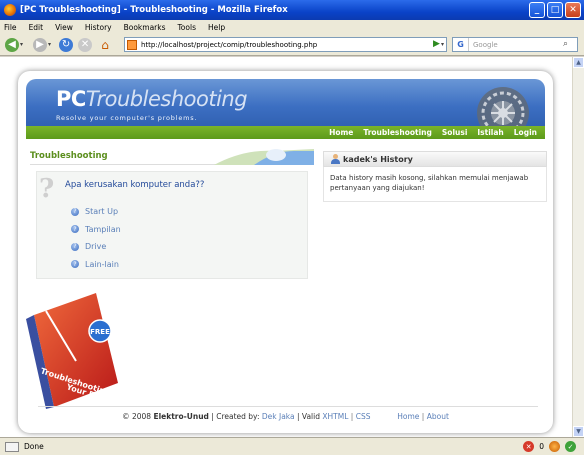 This screenshot has width=584, height=455. What do you see at coordinates (172, 157) in the screenshot?
I see `troubleshooting-heading: Troubleshooting` at bounding box center [172, 157].